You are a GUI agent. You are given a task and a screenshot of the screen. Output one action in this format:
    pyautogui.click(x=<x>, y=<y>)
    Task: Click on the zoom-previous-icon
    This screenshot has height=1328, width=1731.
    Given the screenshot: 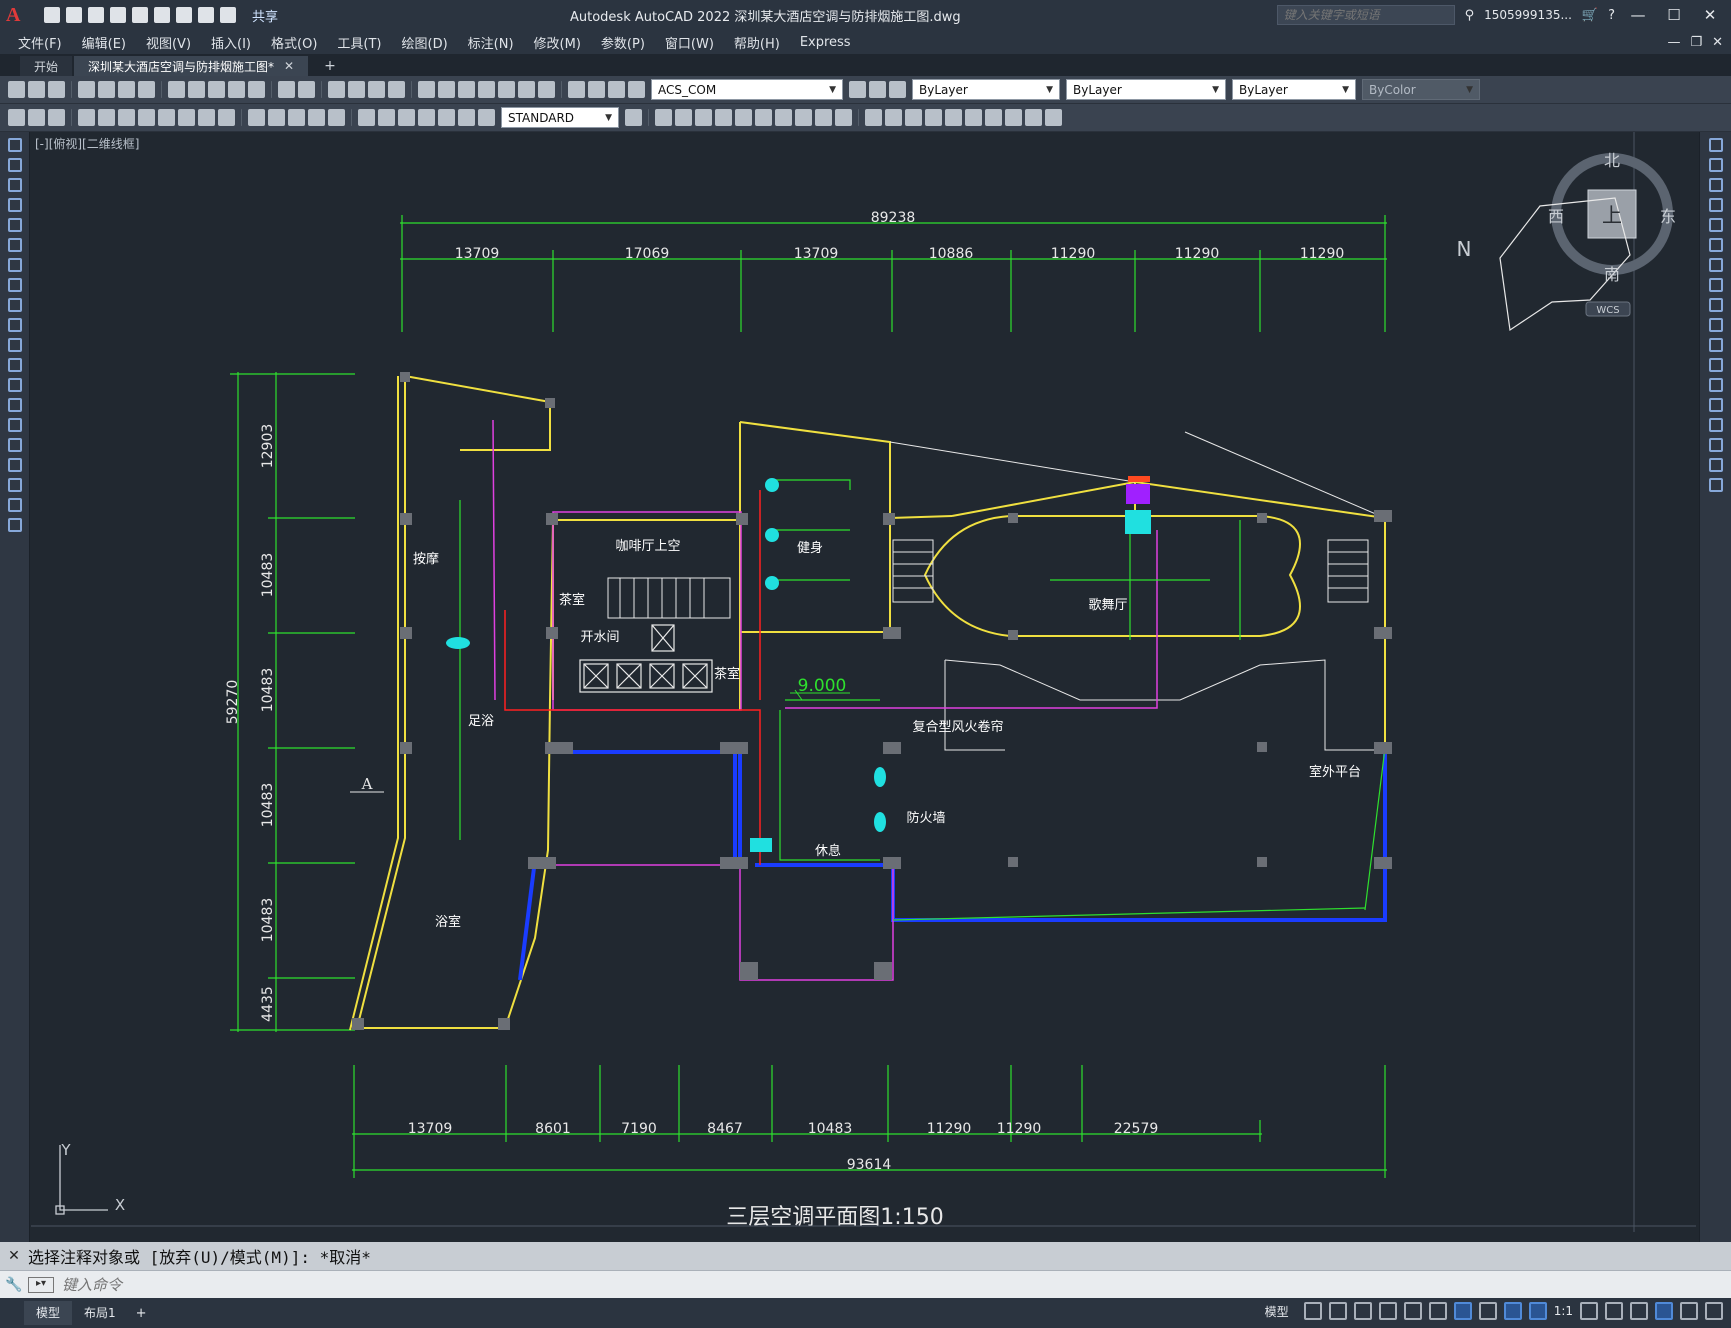 What is the action you would take?
    pyautogui.click(x=396, y=89)
    